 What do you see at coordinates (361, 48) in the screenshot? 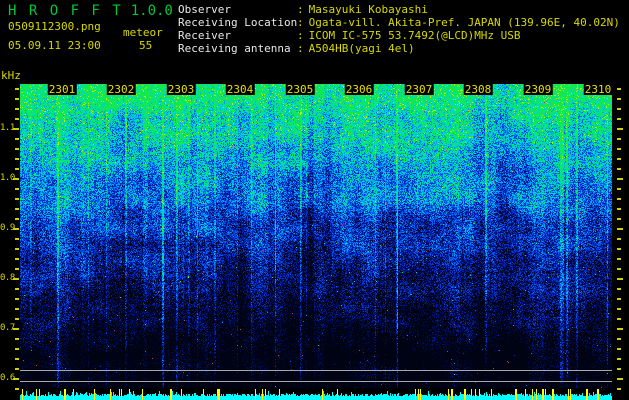
I see `info-value: A504HB(yagi 4el)` at bounding box center [361, 48].